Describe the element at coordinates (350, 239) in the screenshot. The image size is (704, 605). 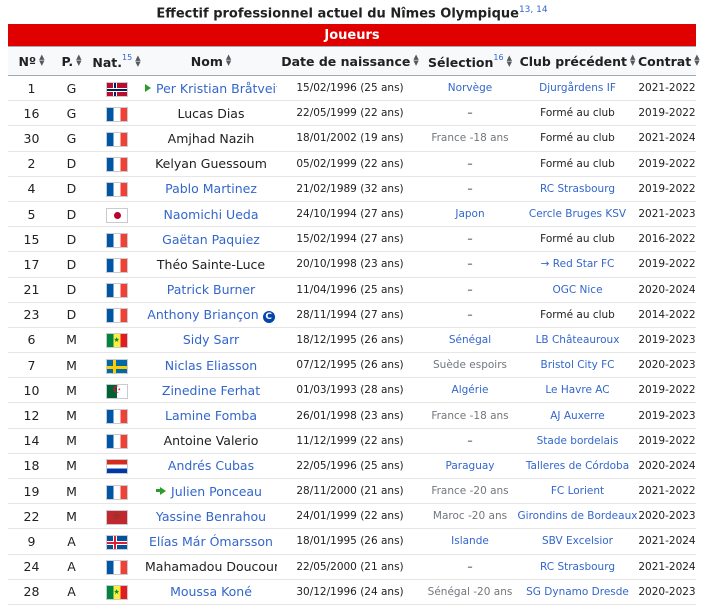
I see `player-dob: 15/02/1994 (27 ans)` at that location.